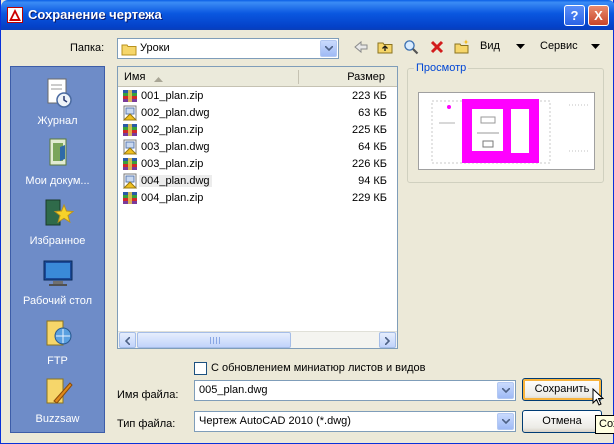 This screenshot has height=444, width=614. I want to click on file-name: 003_plan.dwg, so click(175, 147).